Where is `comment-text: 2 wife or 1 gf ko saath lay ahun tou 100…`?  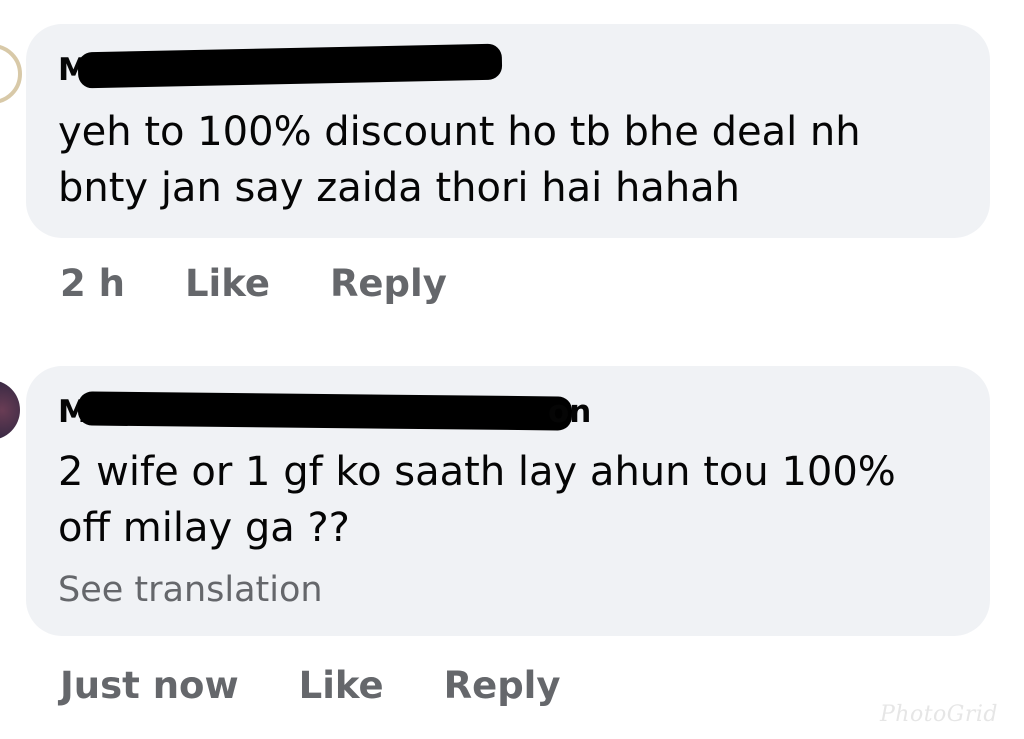
comment-text: 2 wife or 1 gf ko saath lay ahun tou 100… is located at coordinates (477, 500).